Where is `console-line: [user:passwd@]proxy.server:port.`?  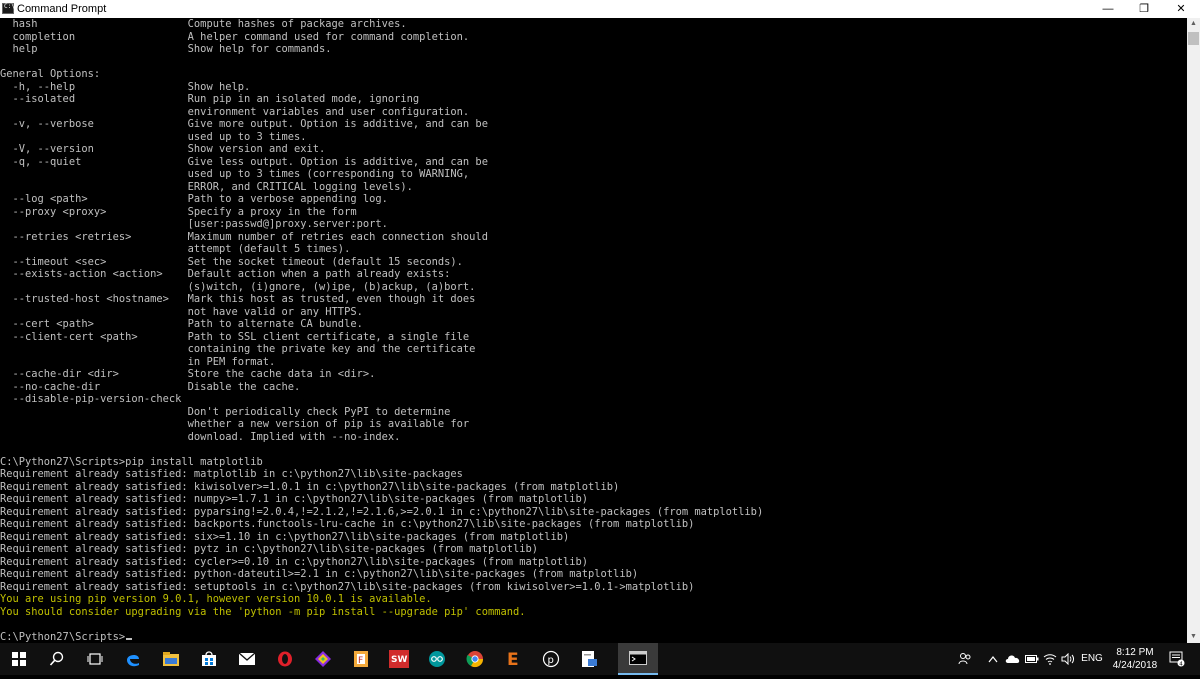
console-line: [user:passwd@]proxy.server:port. is located at coordinates (194, 224).